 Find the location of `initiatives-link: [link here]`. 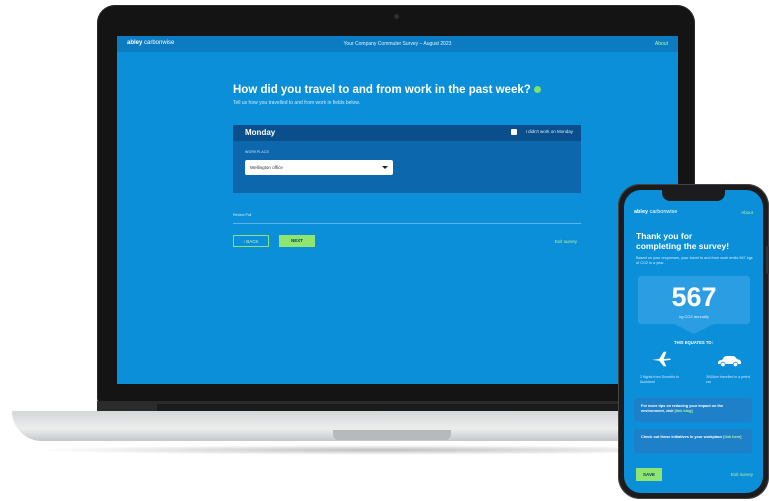

initiatives-link: [link here] is located at coordinates (732, 437).